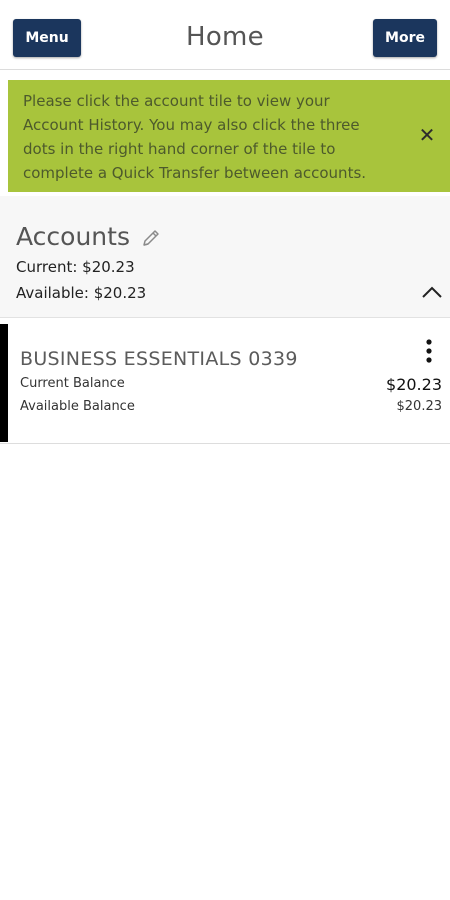 The height and width of the screenshot is (900, 450). Describe the element at coordinates (151, 238) in the screenshot. I see `pencil-icon` at that location.